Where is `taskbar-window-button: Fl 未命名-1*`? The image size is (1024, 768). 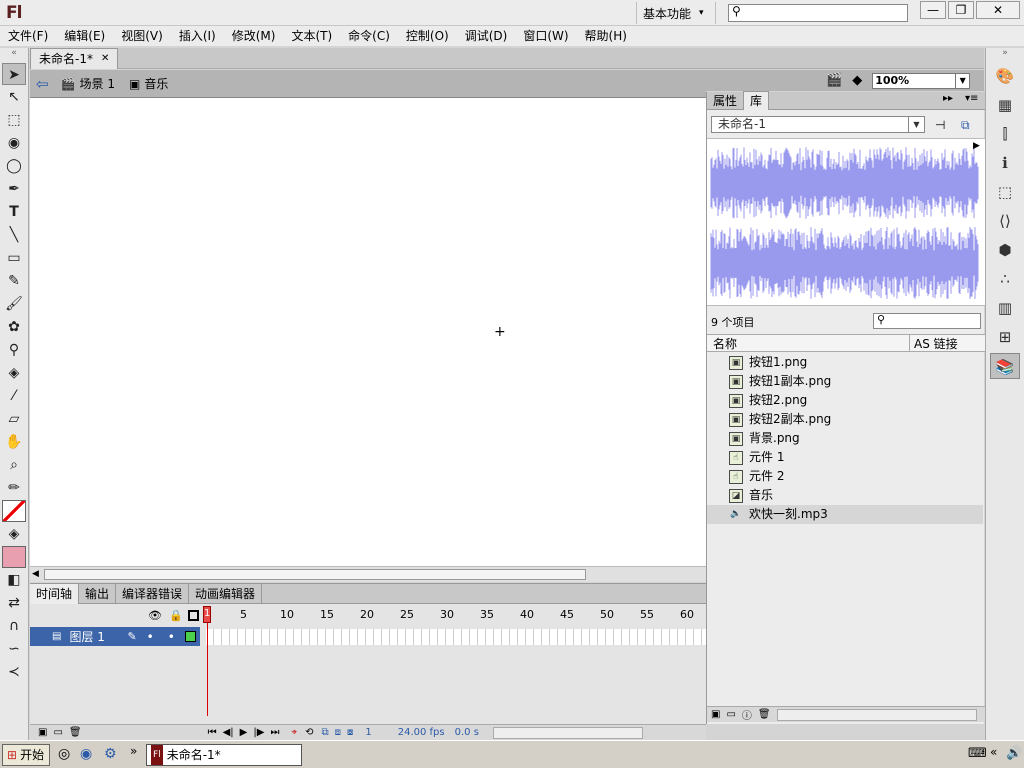 taskbar-window-button: Fl 未命名-1* is located at coordinates (224, 755).